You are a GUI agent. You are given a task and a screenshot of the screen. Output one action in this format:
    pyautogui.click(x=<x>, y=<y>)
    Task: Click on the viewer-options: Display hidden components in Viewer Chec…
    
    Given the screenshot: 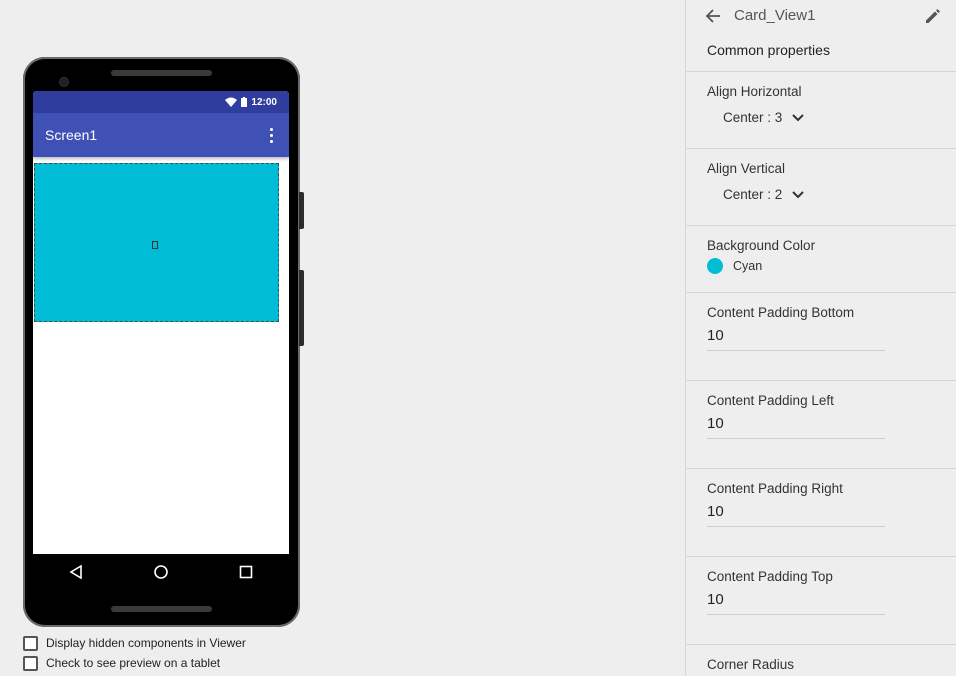 What is the action you would take?
    pyautogui.click(x=134, y=653)
    